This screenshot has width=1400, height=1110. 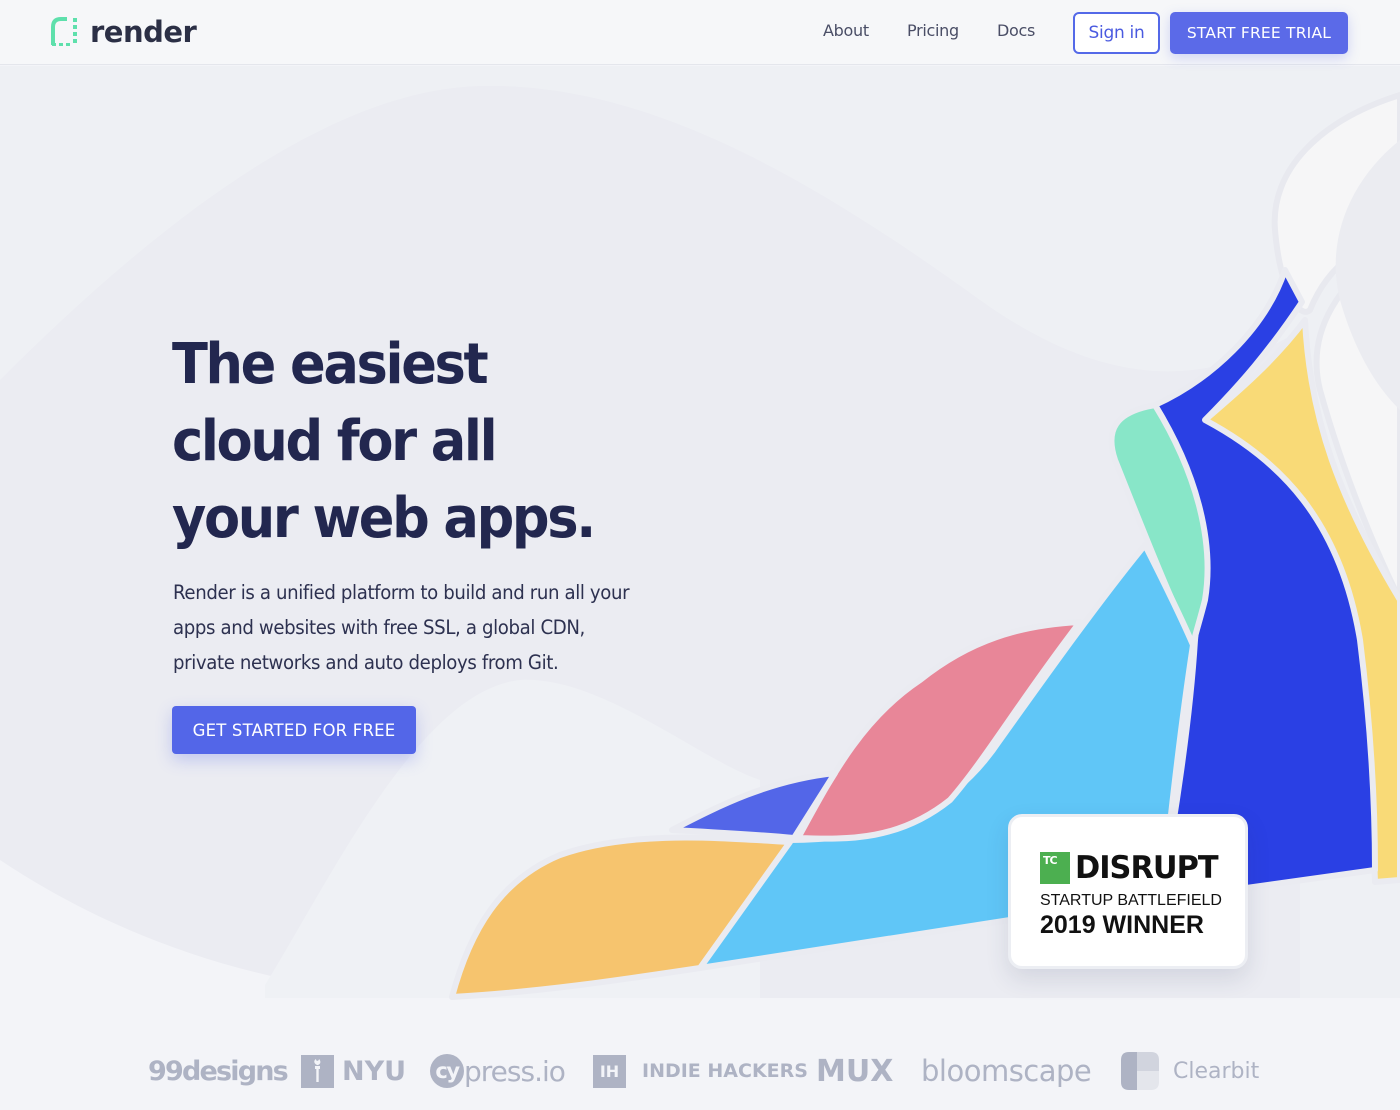 What do you see at coordinates (143, 32) in the screenshot?
I see `brand-name: render` at bounding box center [143, 32].